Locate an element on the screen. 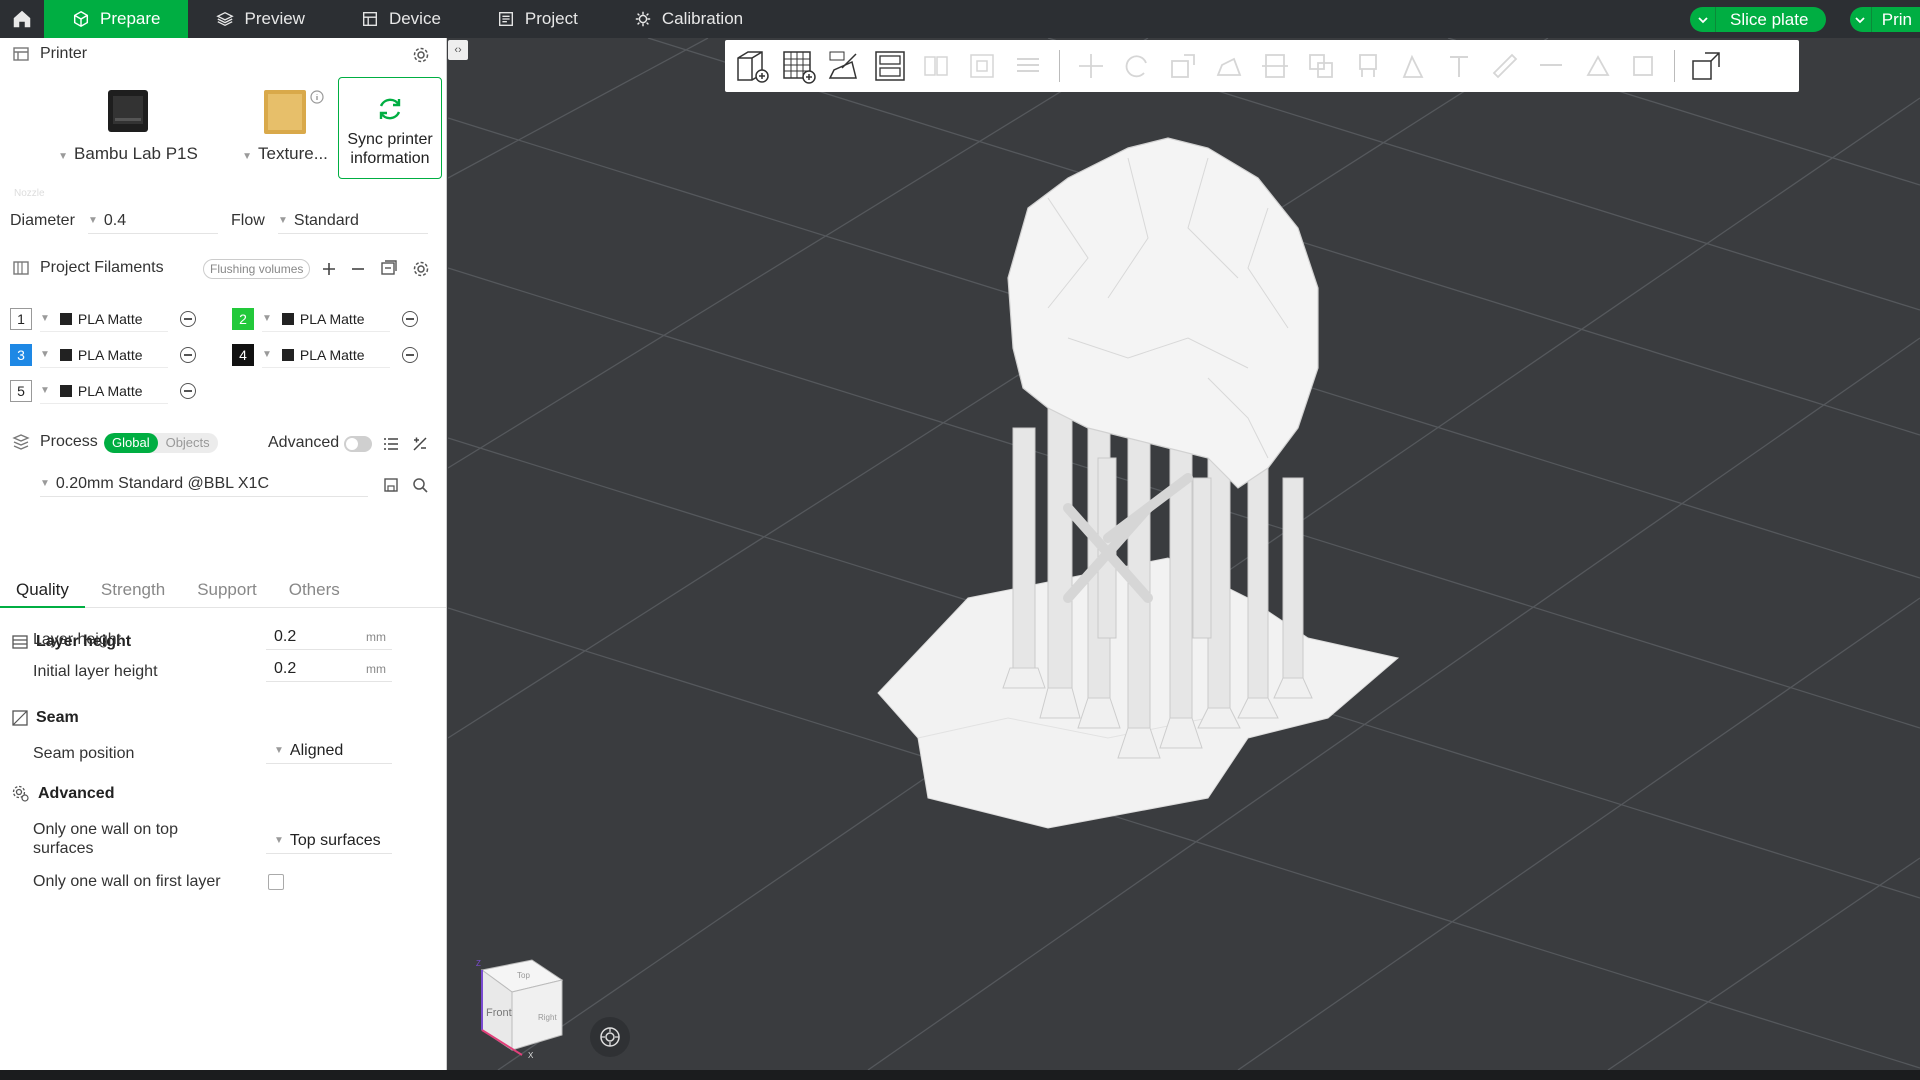  filament-item-4: 4 ▼ PLA Matte is located at coordinates (325, 355).